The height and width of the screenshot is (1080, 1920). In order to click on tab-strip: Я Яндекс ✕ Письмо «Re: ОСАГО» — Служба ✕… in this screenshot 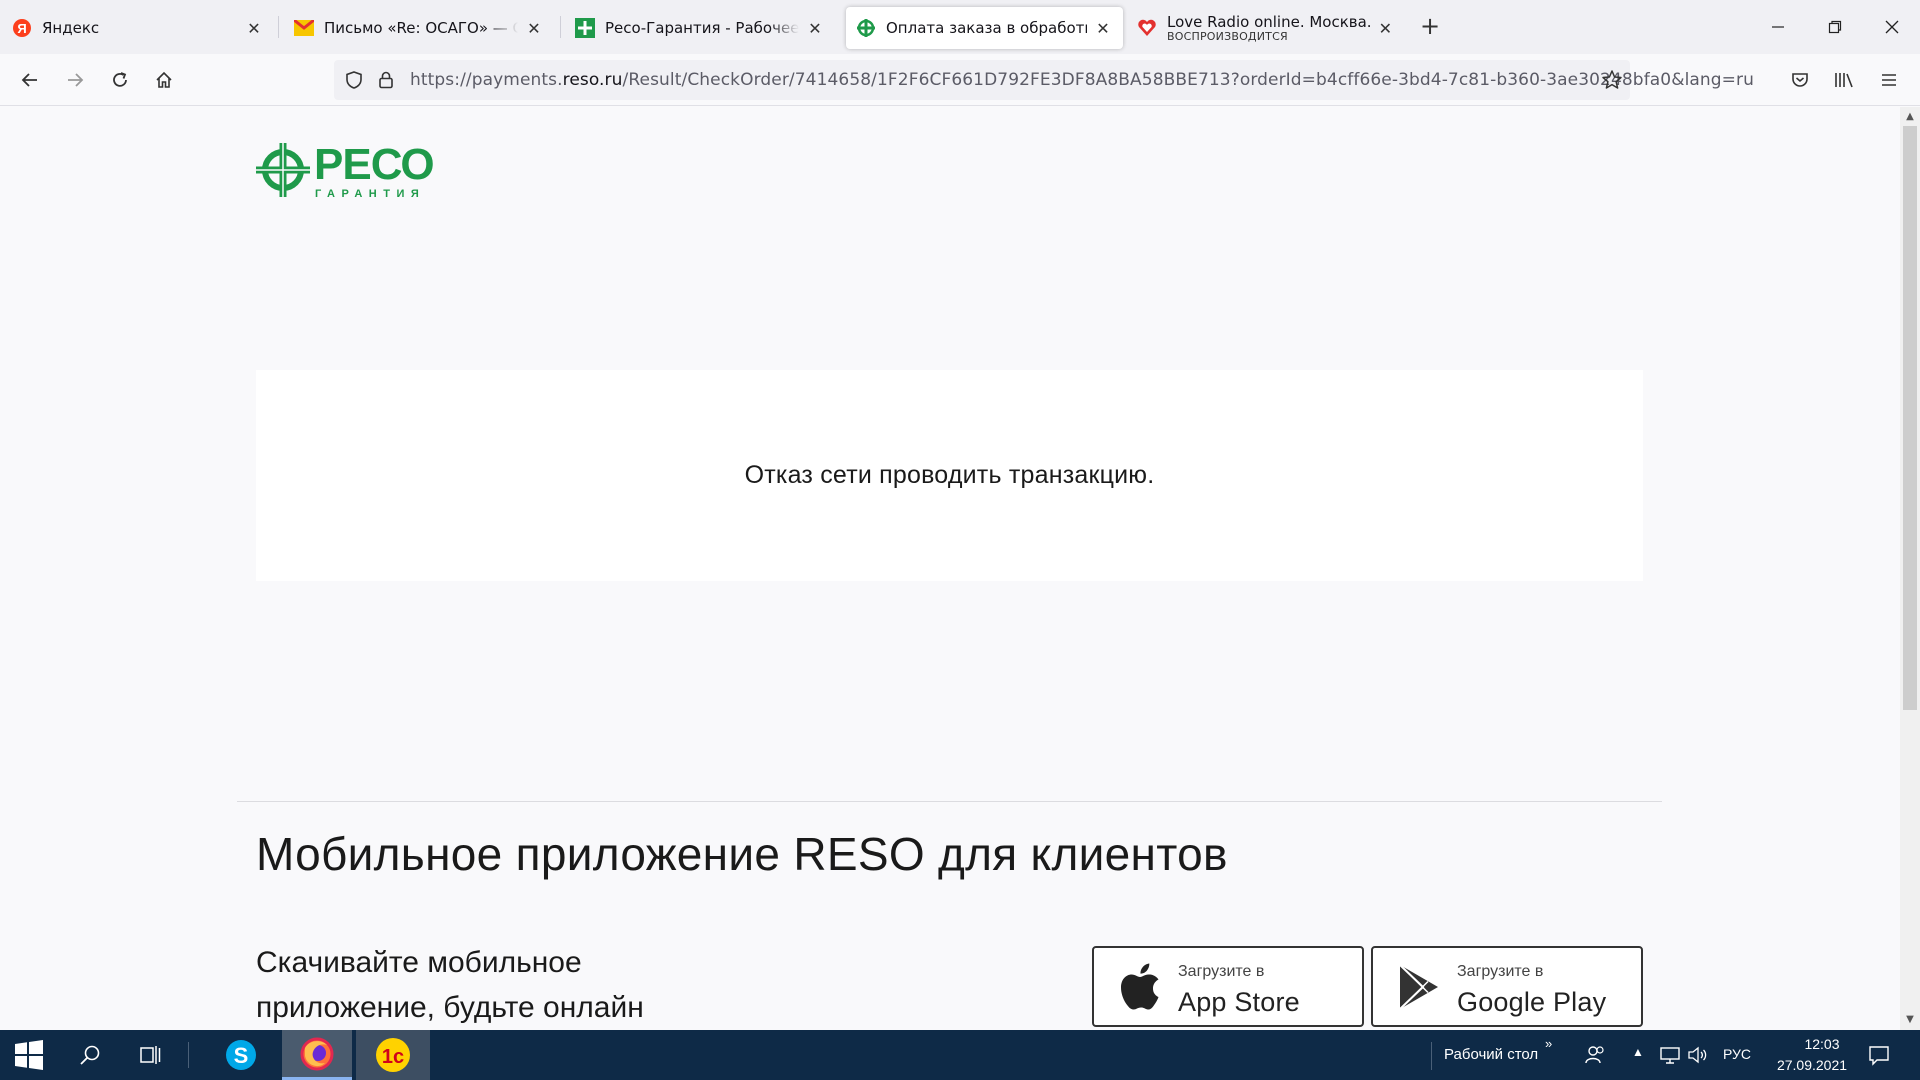, I will do `click(960, 27)`.